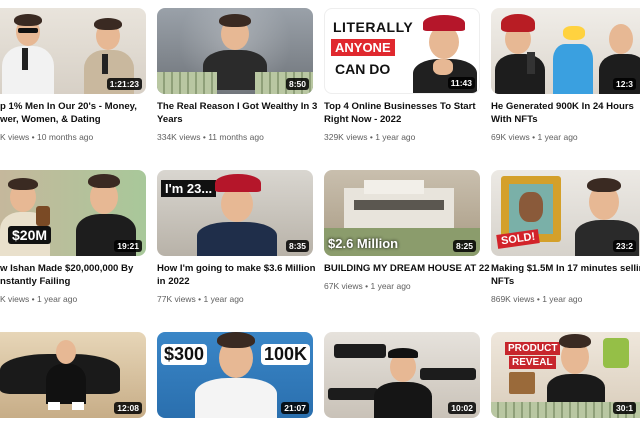 The width and height of the screenshot is (640, 427). I want to click on video-thumbnail: $20M 19:21, so click(73, 213).